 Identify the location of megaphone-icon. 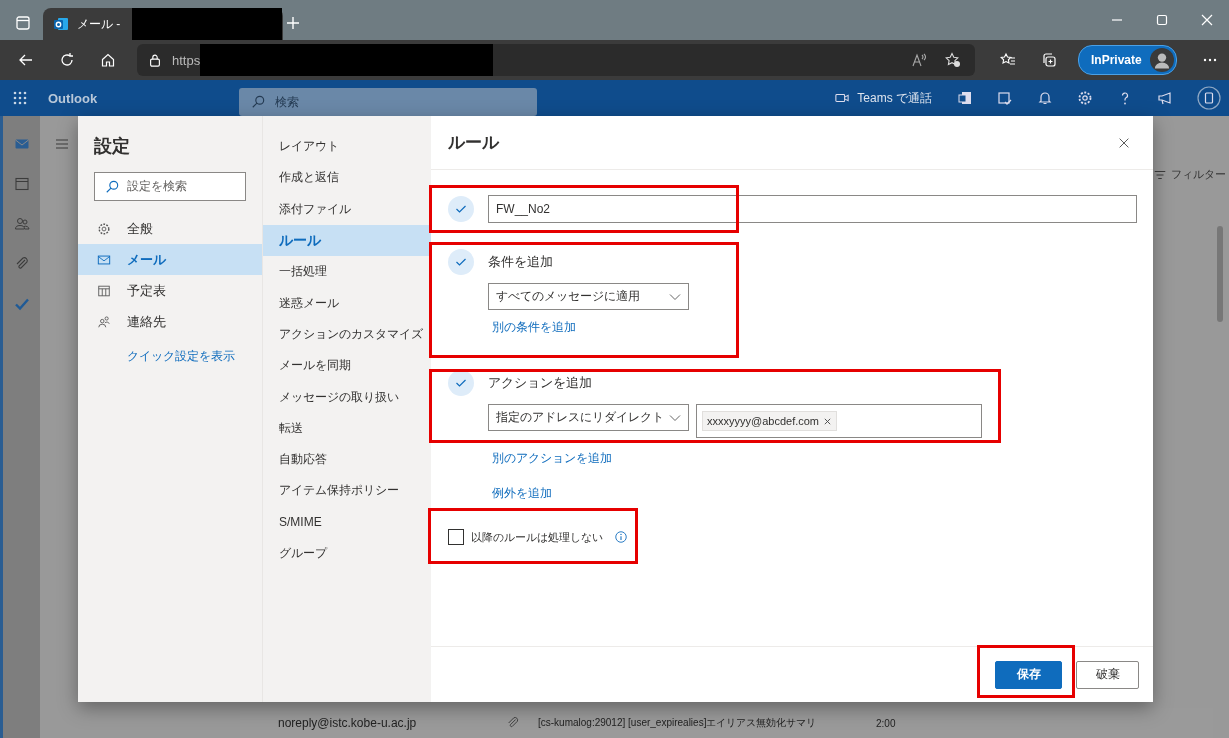
(1165, 98).